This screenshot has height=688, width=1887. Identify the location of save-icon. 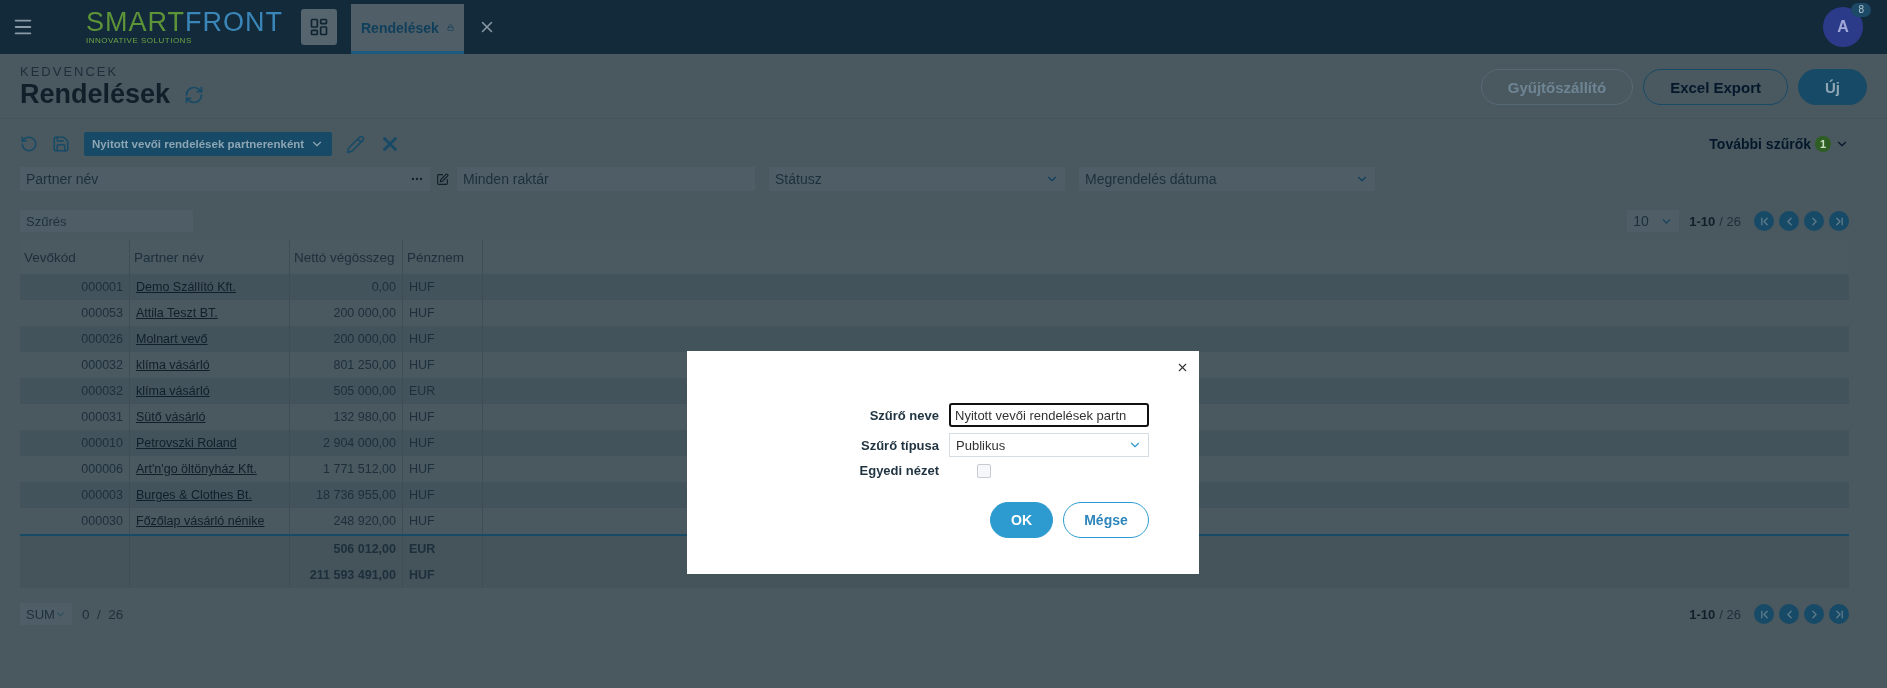
(61, 144).